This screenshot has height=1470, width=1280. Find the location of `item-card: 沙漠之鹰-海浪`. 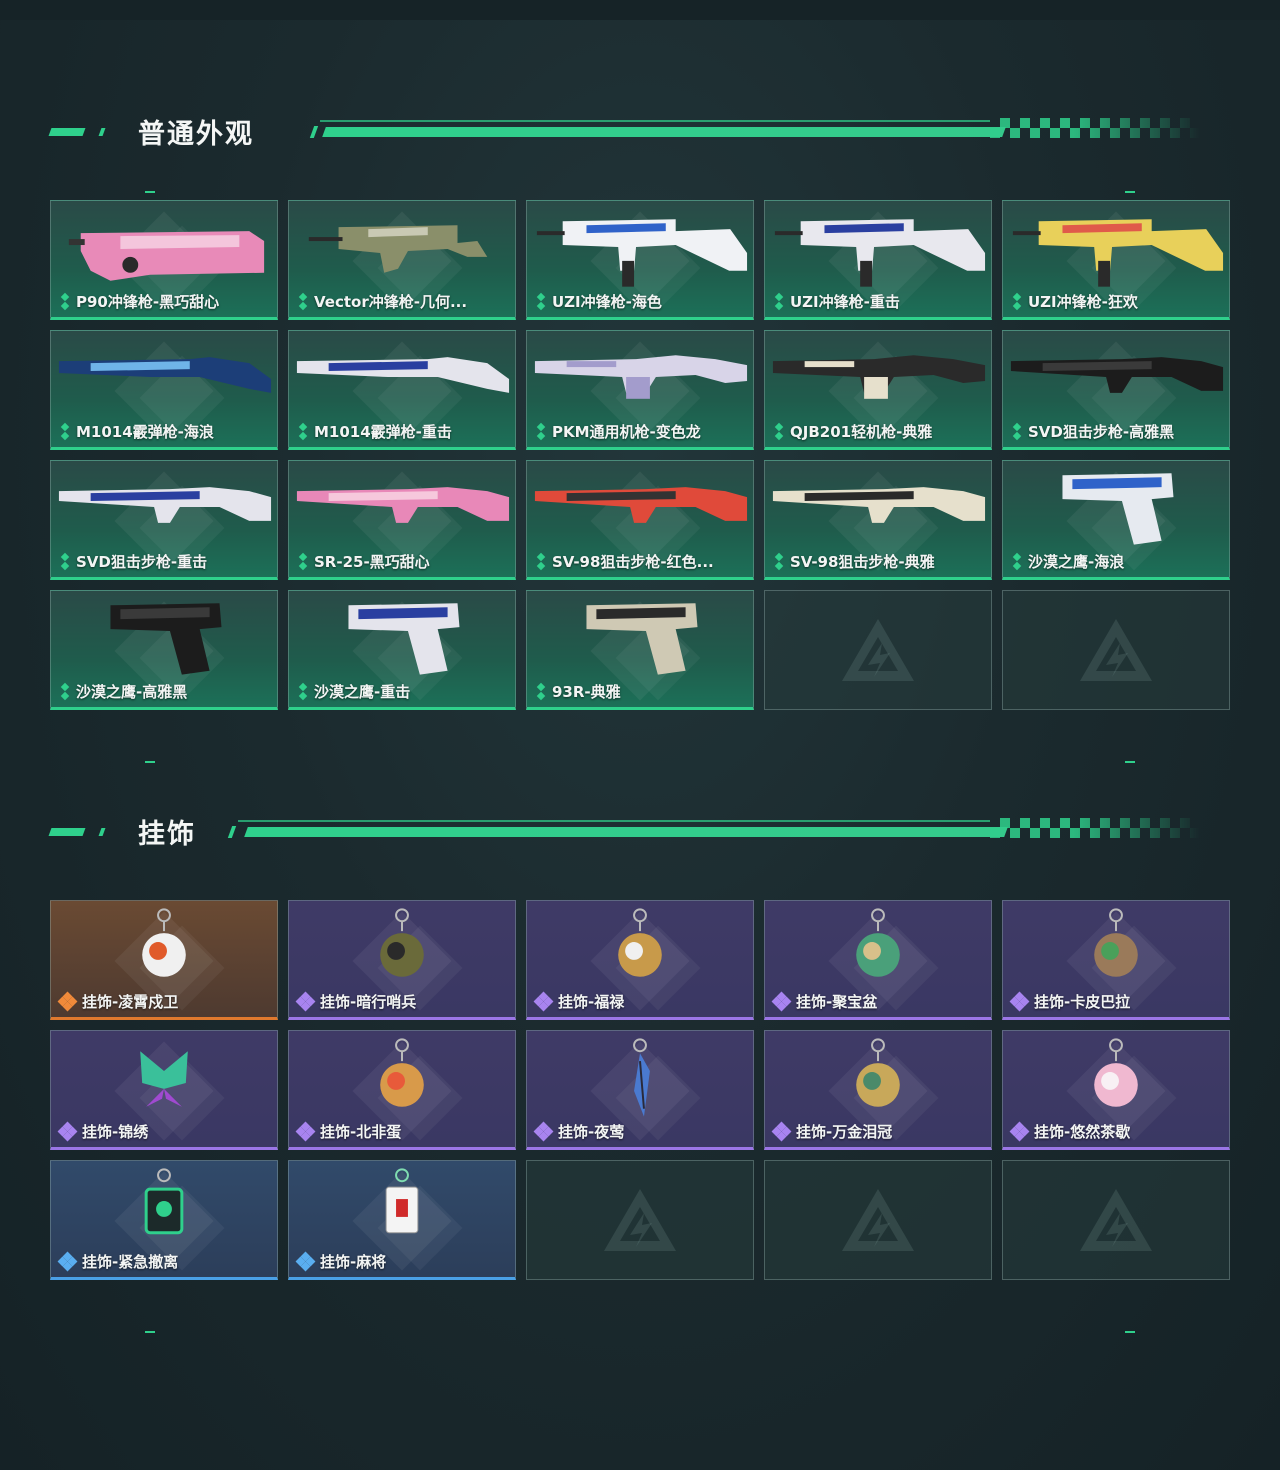

item-card: 沙漠之鹰-海浪 is located at coordinates (1116, 520).